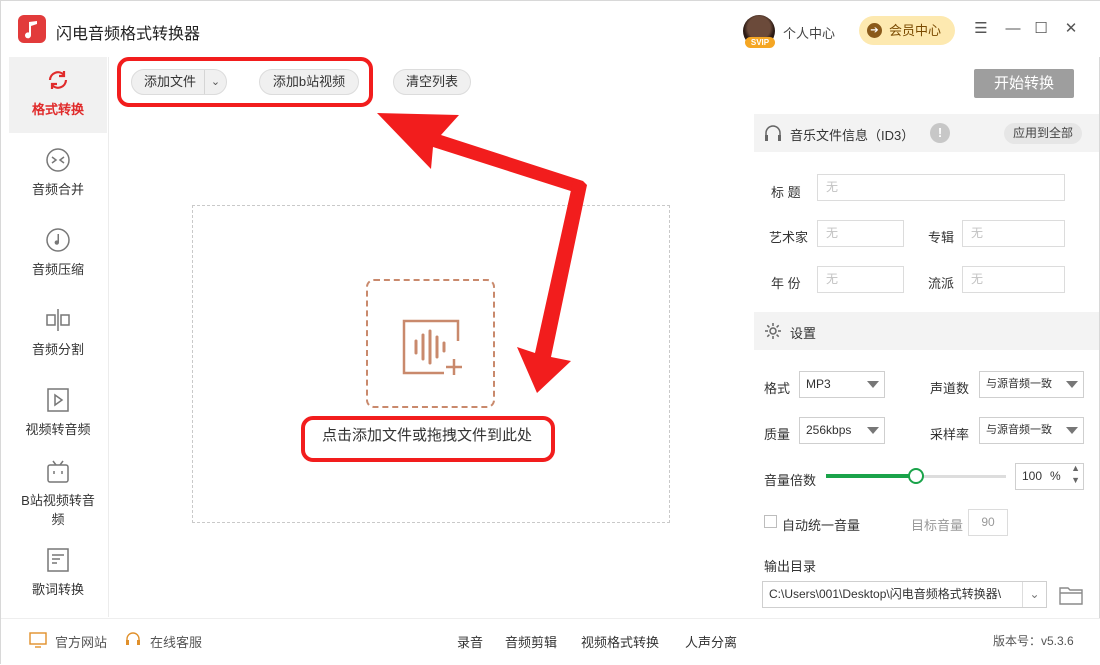  Describe the element at coordinates (981, 29) in the screenshot. I see `menu-icon: ☰` at that location.